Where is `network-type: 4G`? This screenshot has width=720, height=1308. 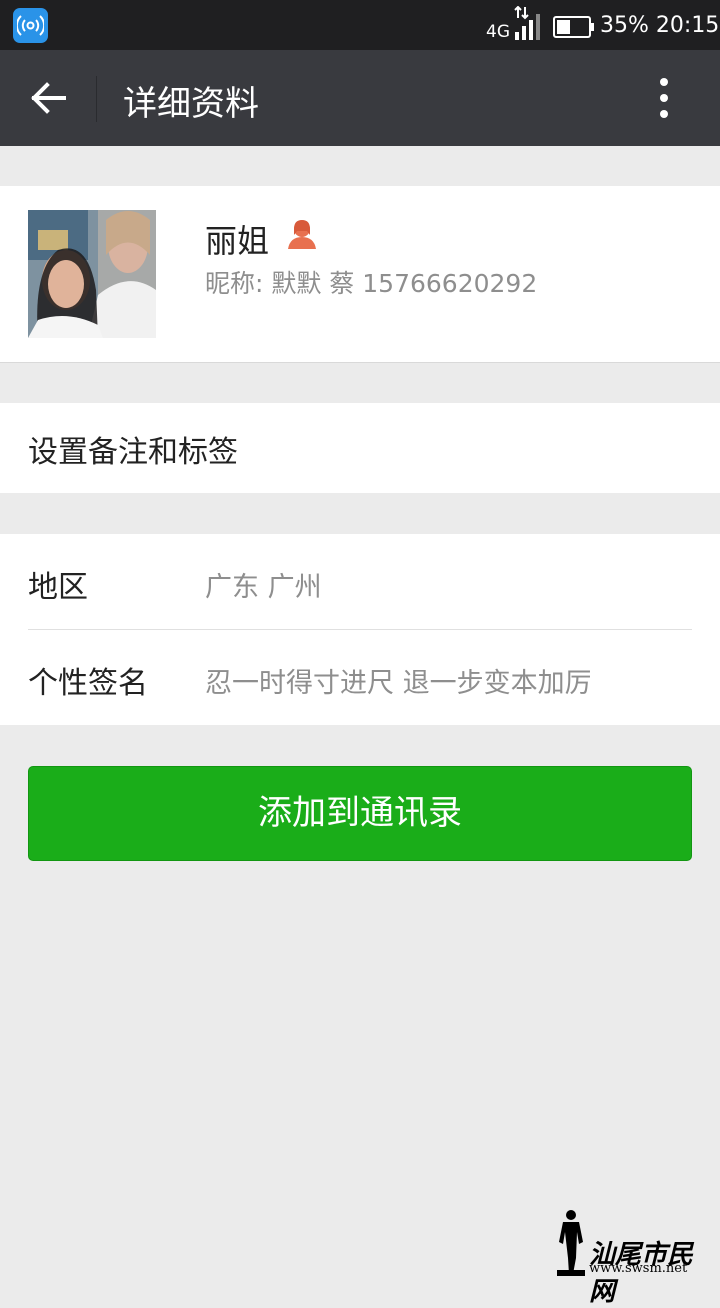
network-type: 4G is located at coordinates (498, 32).